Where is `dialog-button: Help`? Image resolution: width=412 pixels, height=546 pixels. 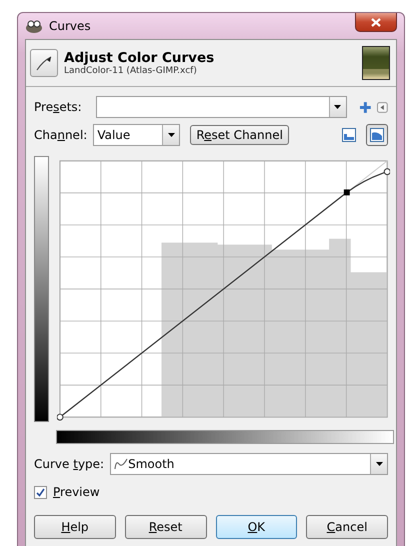
dialog-button: Help is located at coordinates (75, 527).